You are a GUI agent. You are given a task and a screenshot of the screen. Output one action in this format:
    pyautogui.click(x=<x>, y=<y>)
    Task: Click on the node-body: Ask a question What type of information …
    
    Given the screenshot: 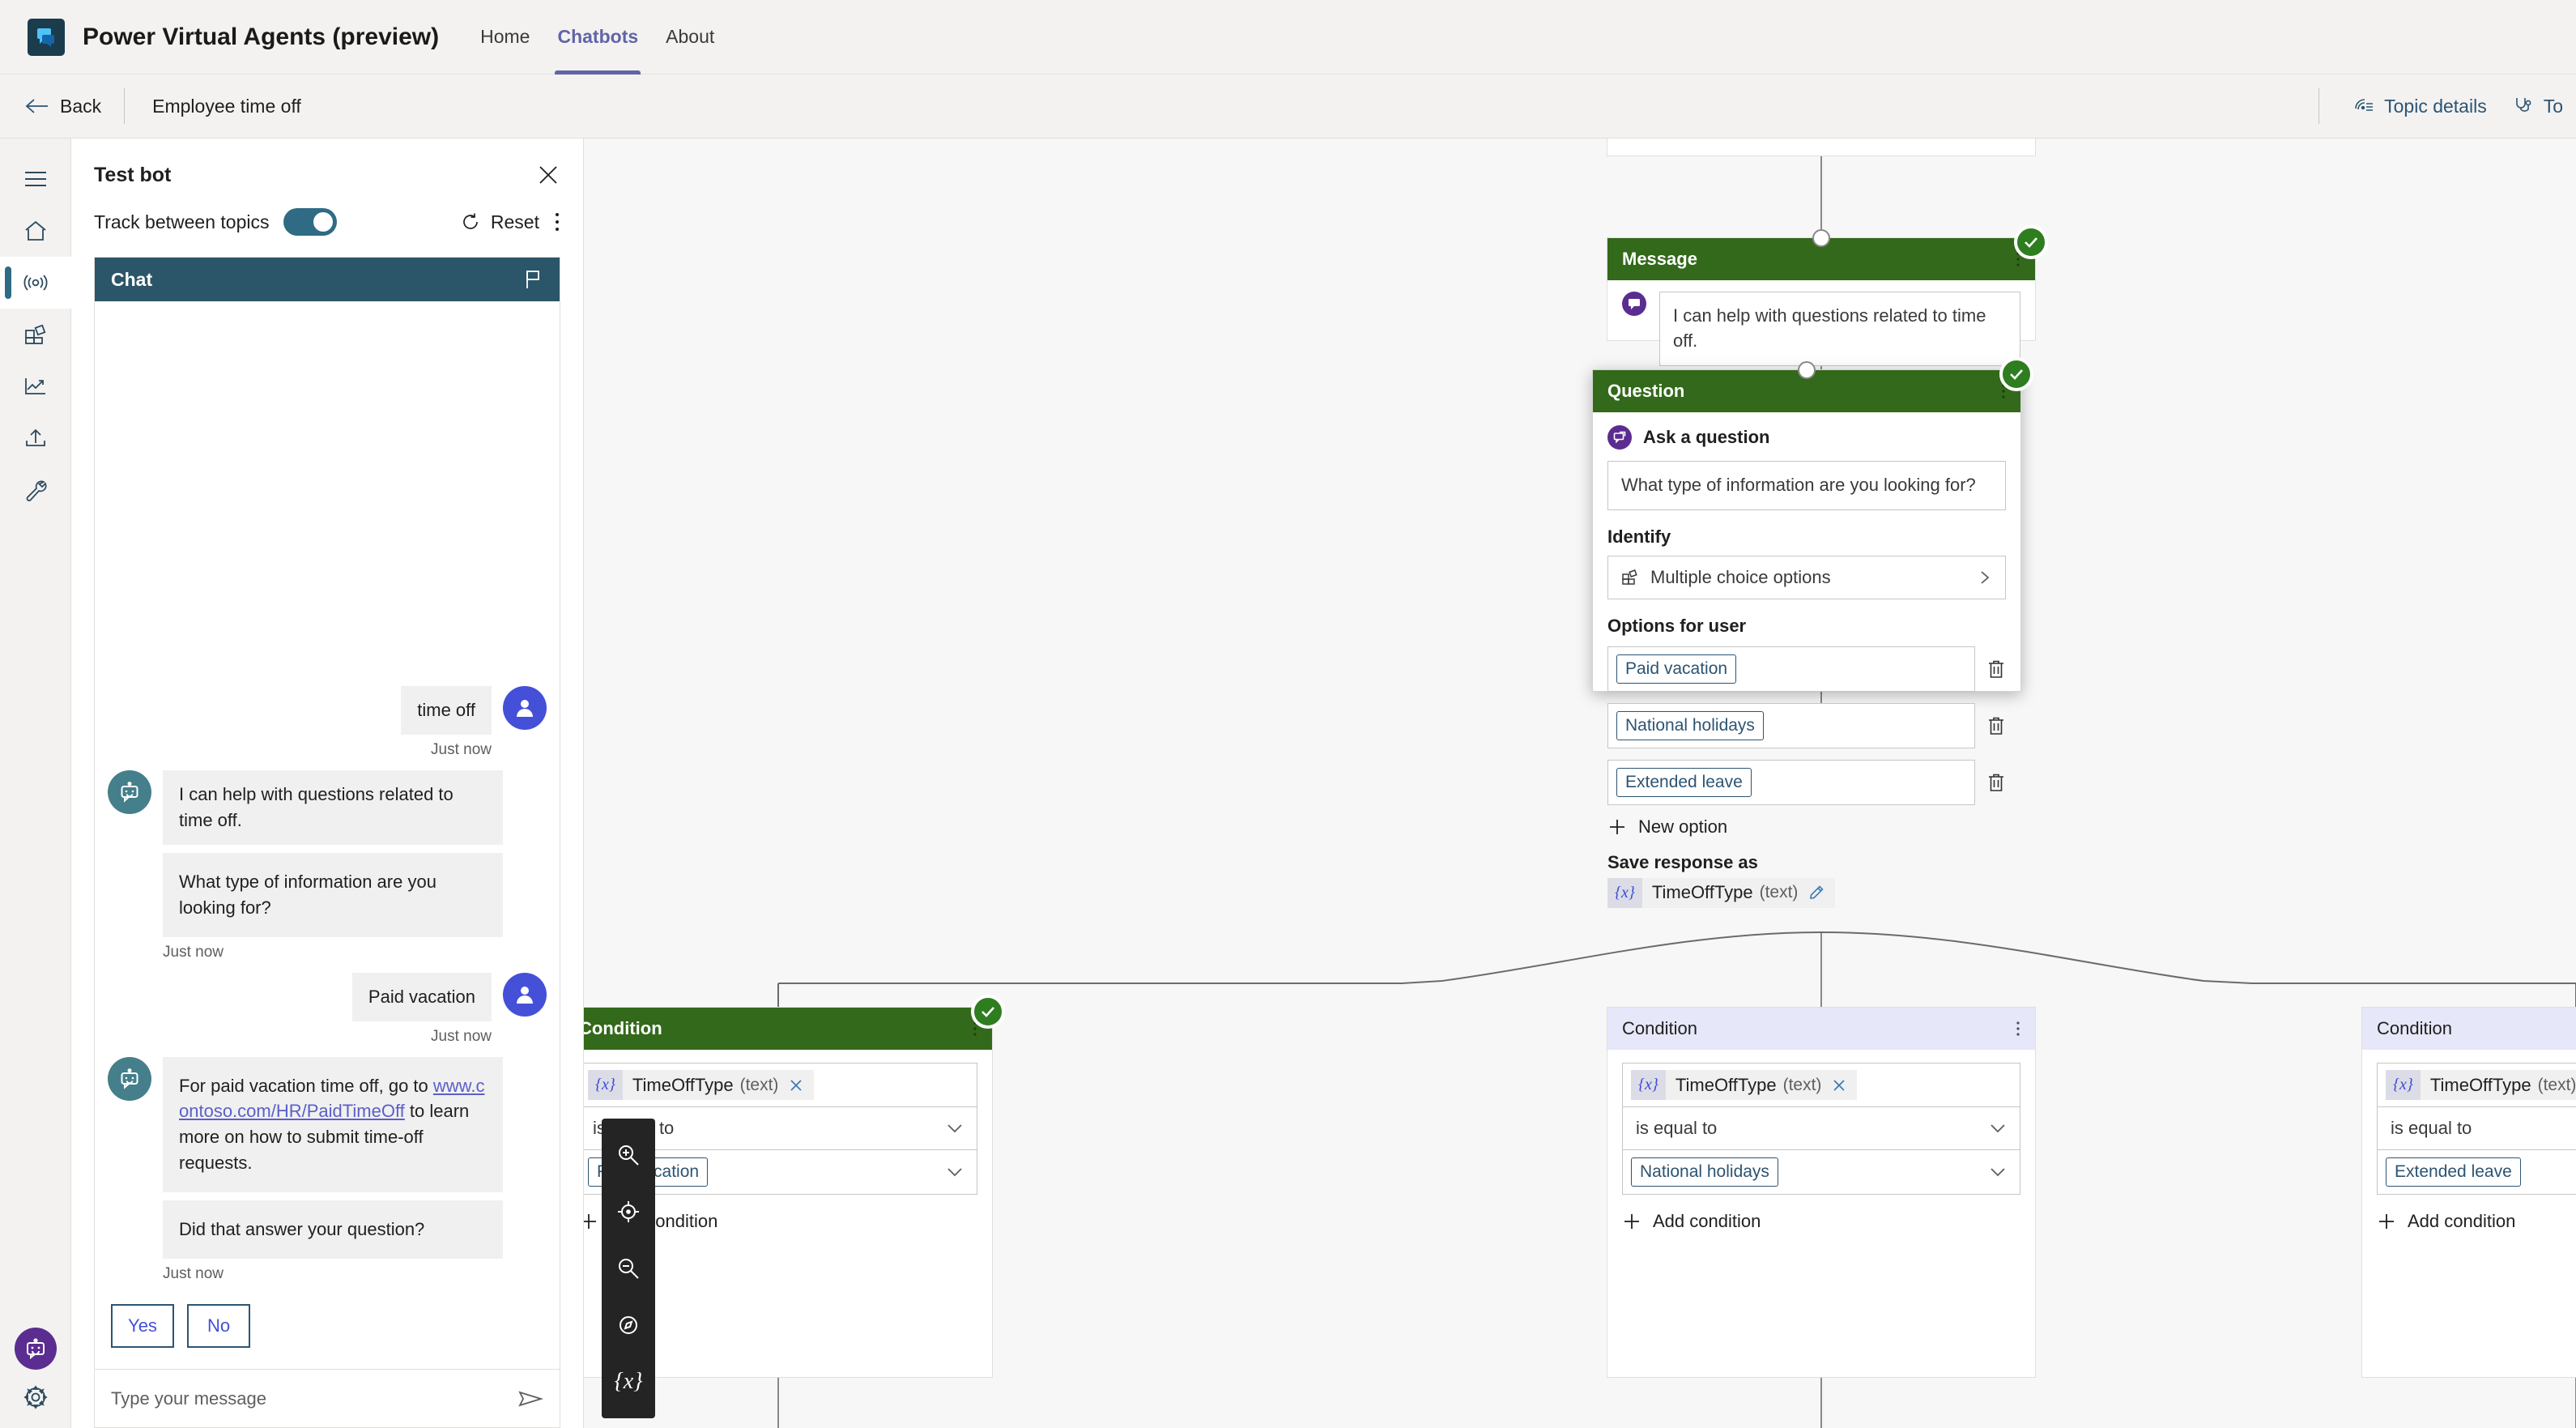 What is the action you would take?
    pyautogui.click(x=1806, y=669)
    